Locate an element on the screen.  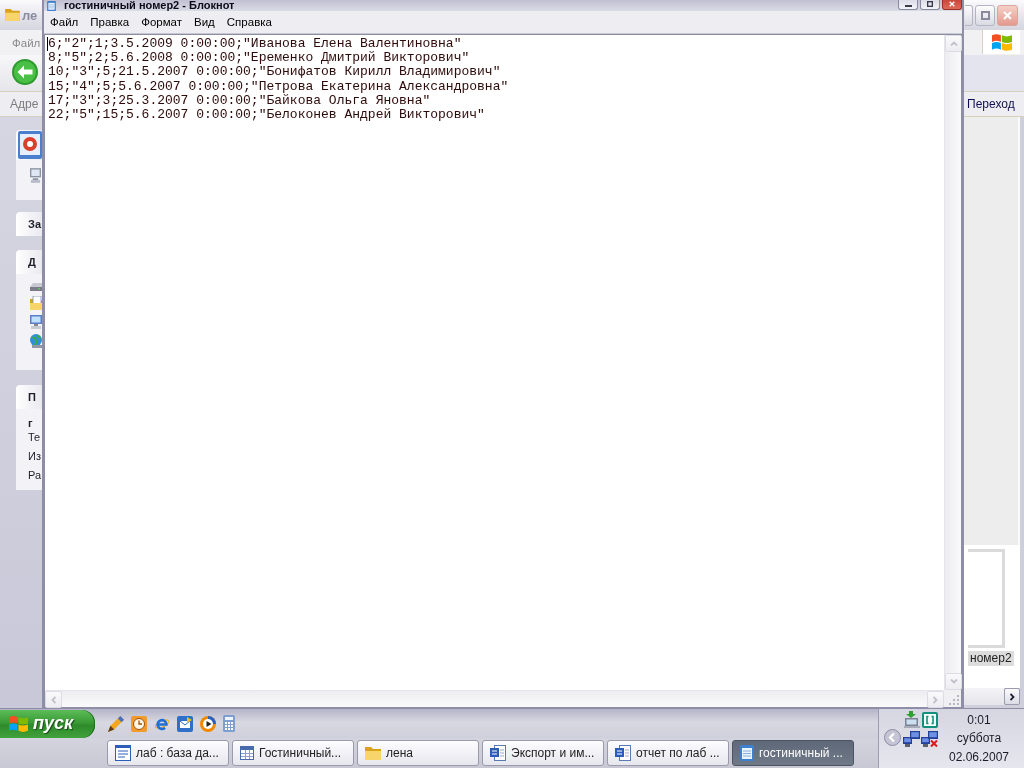
menu-item: Справка is located at coordinates (249, 22).